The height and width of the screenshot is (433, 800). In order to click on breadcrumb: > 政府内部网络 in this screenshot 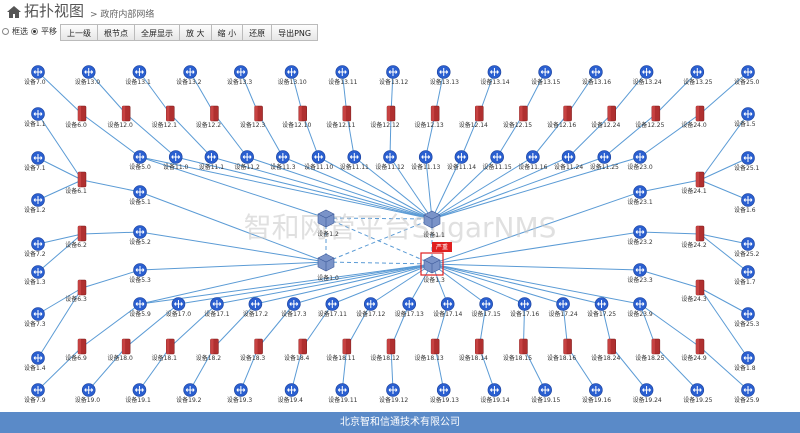, I will do `click(122, 13)`.